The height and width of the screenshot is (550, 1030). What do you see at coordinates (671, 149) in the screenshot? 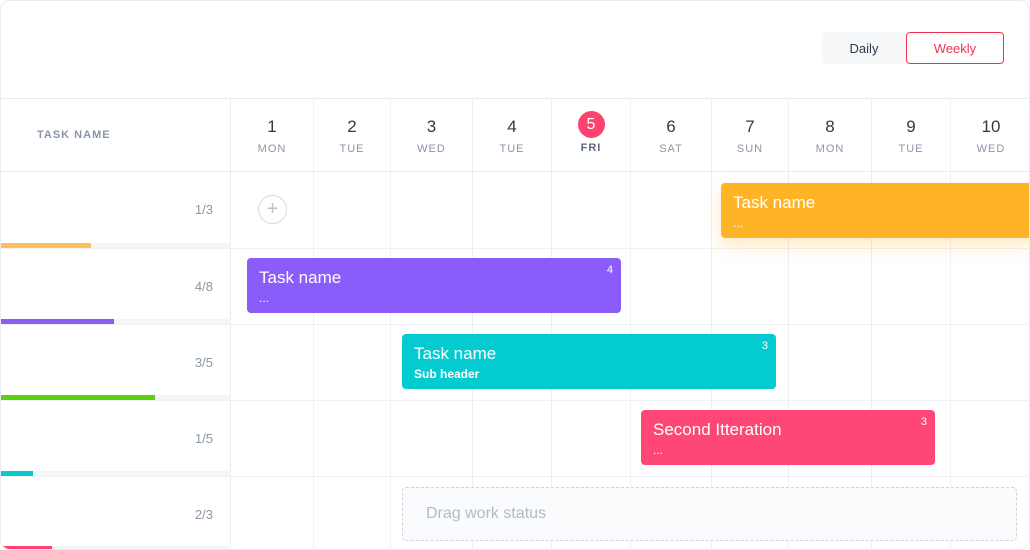
I see `day-name: SAT` at bounding box center [671, 149].